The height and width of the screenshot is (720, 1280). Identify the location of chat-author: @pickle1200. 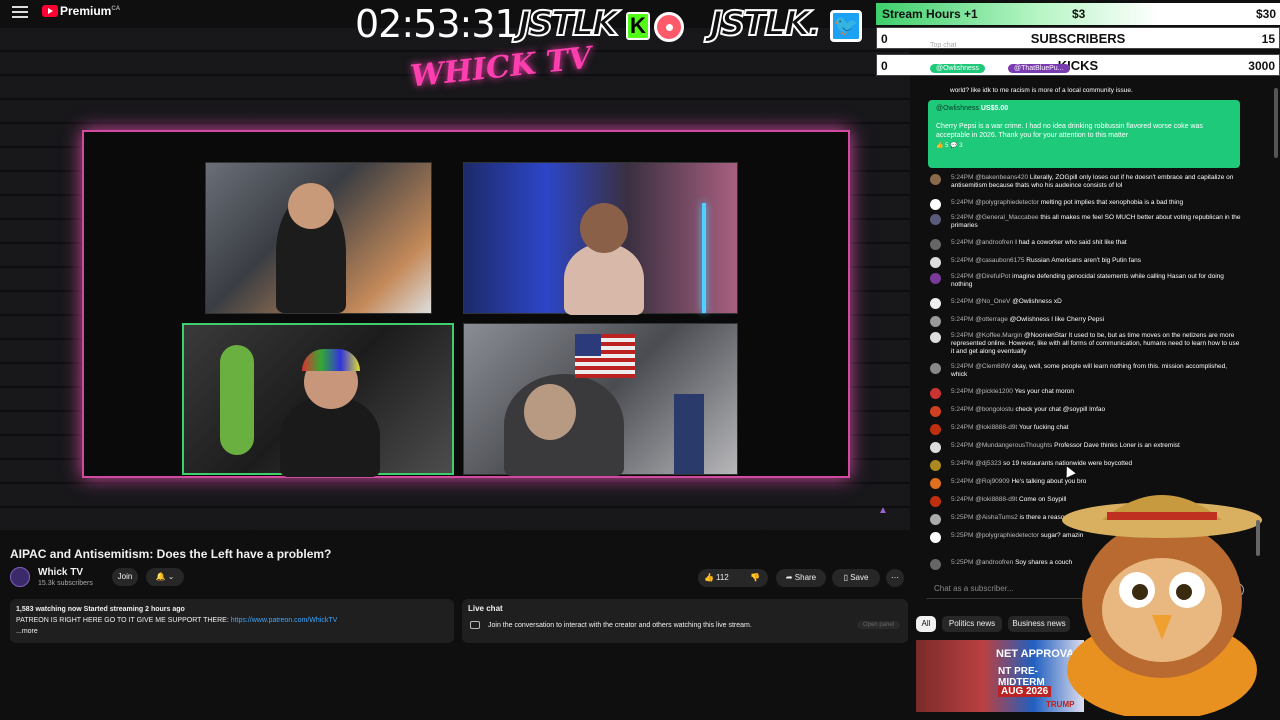
(994, 391).